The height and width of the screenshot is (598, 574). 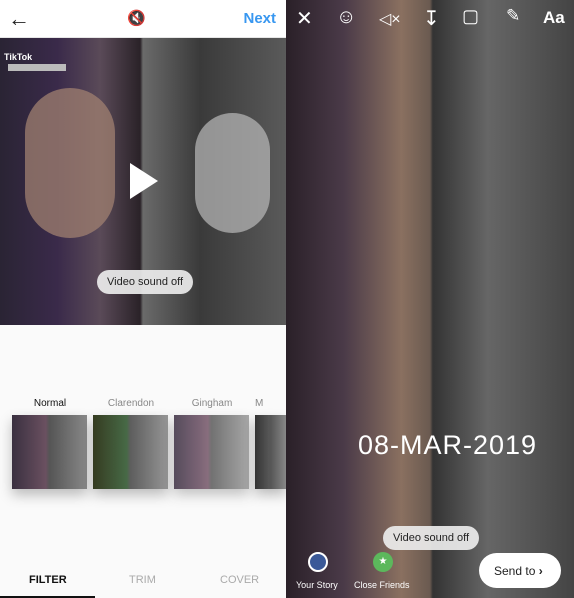 I want to click on date-sticker: 08-MAR-2019, so click(x=447, y=445).